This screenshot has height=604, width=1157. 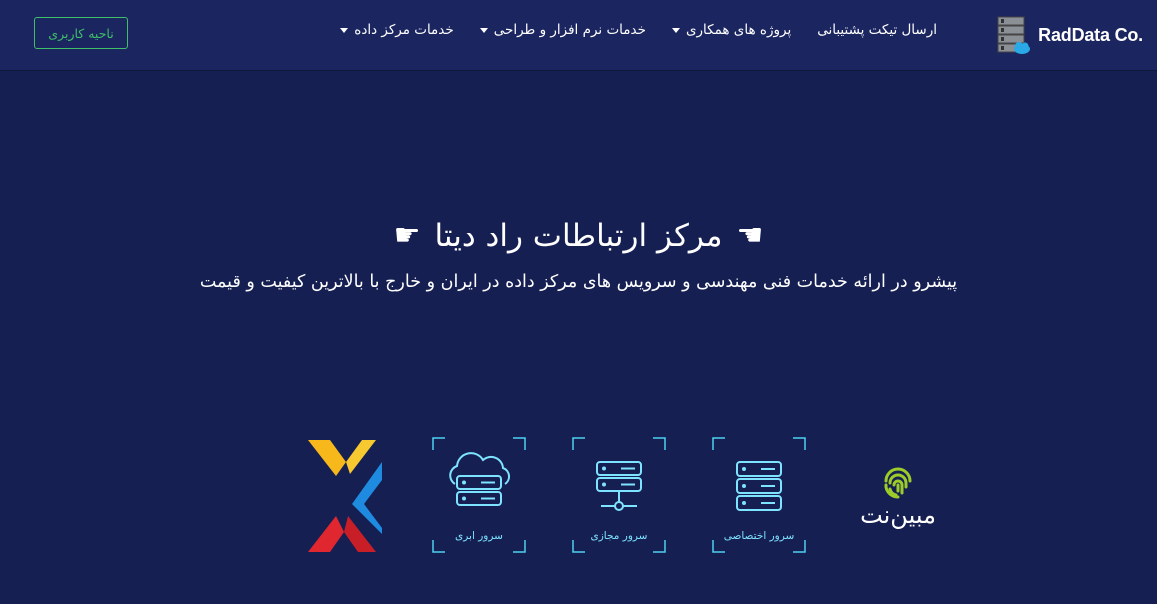 What do you see at coordinates (619, 536) in the screenshot?
I see `service-label: سرور مجازی` at bounding box center [619, 536].